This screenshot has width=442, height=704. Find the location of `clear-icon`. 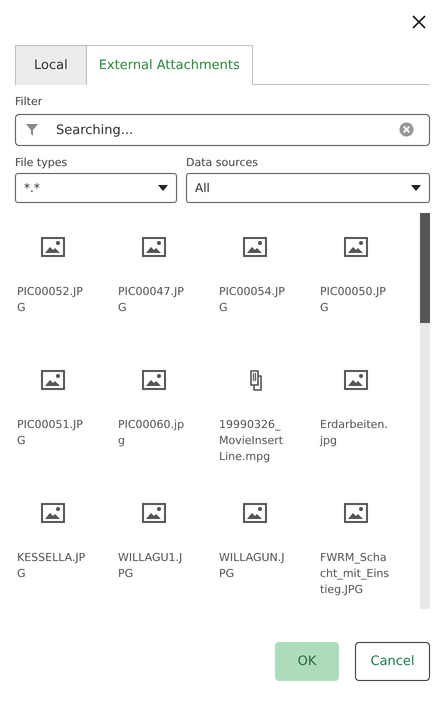

clear-icon is located at coordinates (406, 129).